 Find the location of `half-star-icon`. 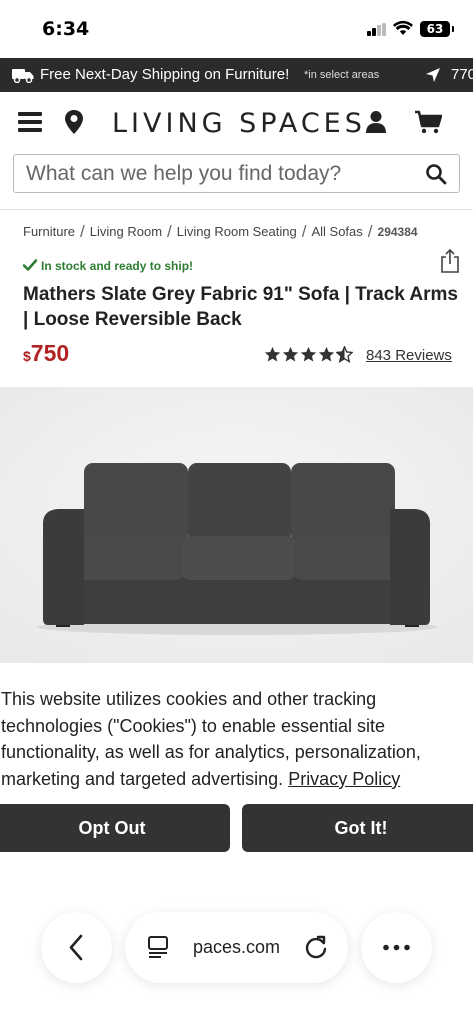

half-star-icon is located at coordinates (344, 354).